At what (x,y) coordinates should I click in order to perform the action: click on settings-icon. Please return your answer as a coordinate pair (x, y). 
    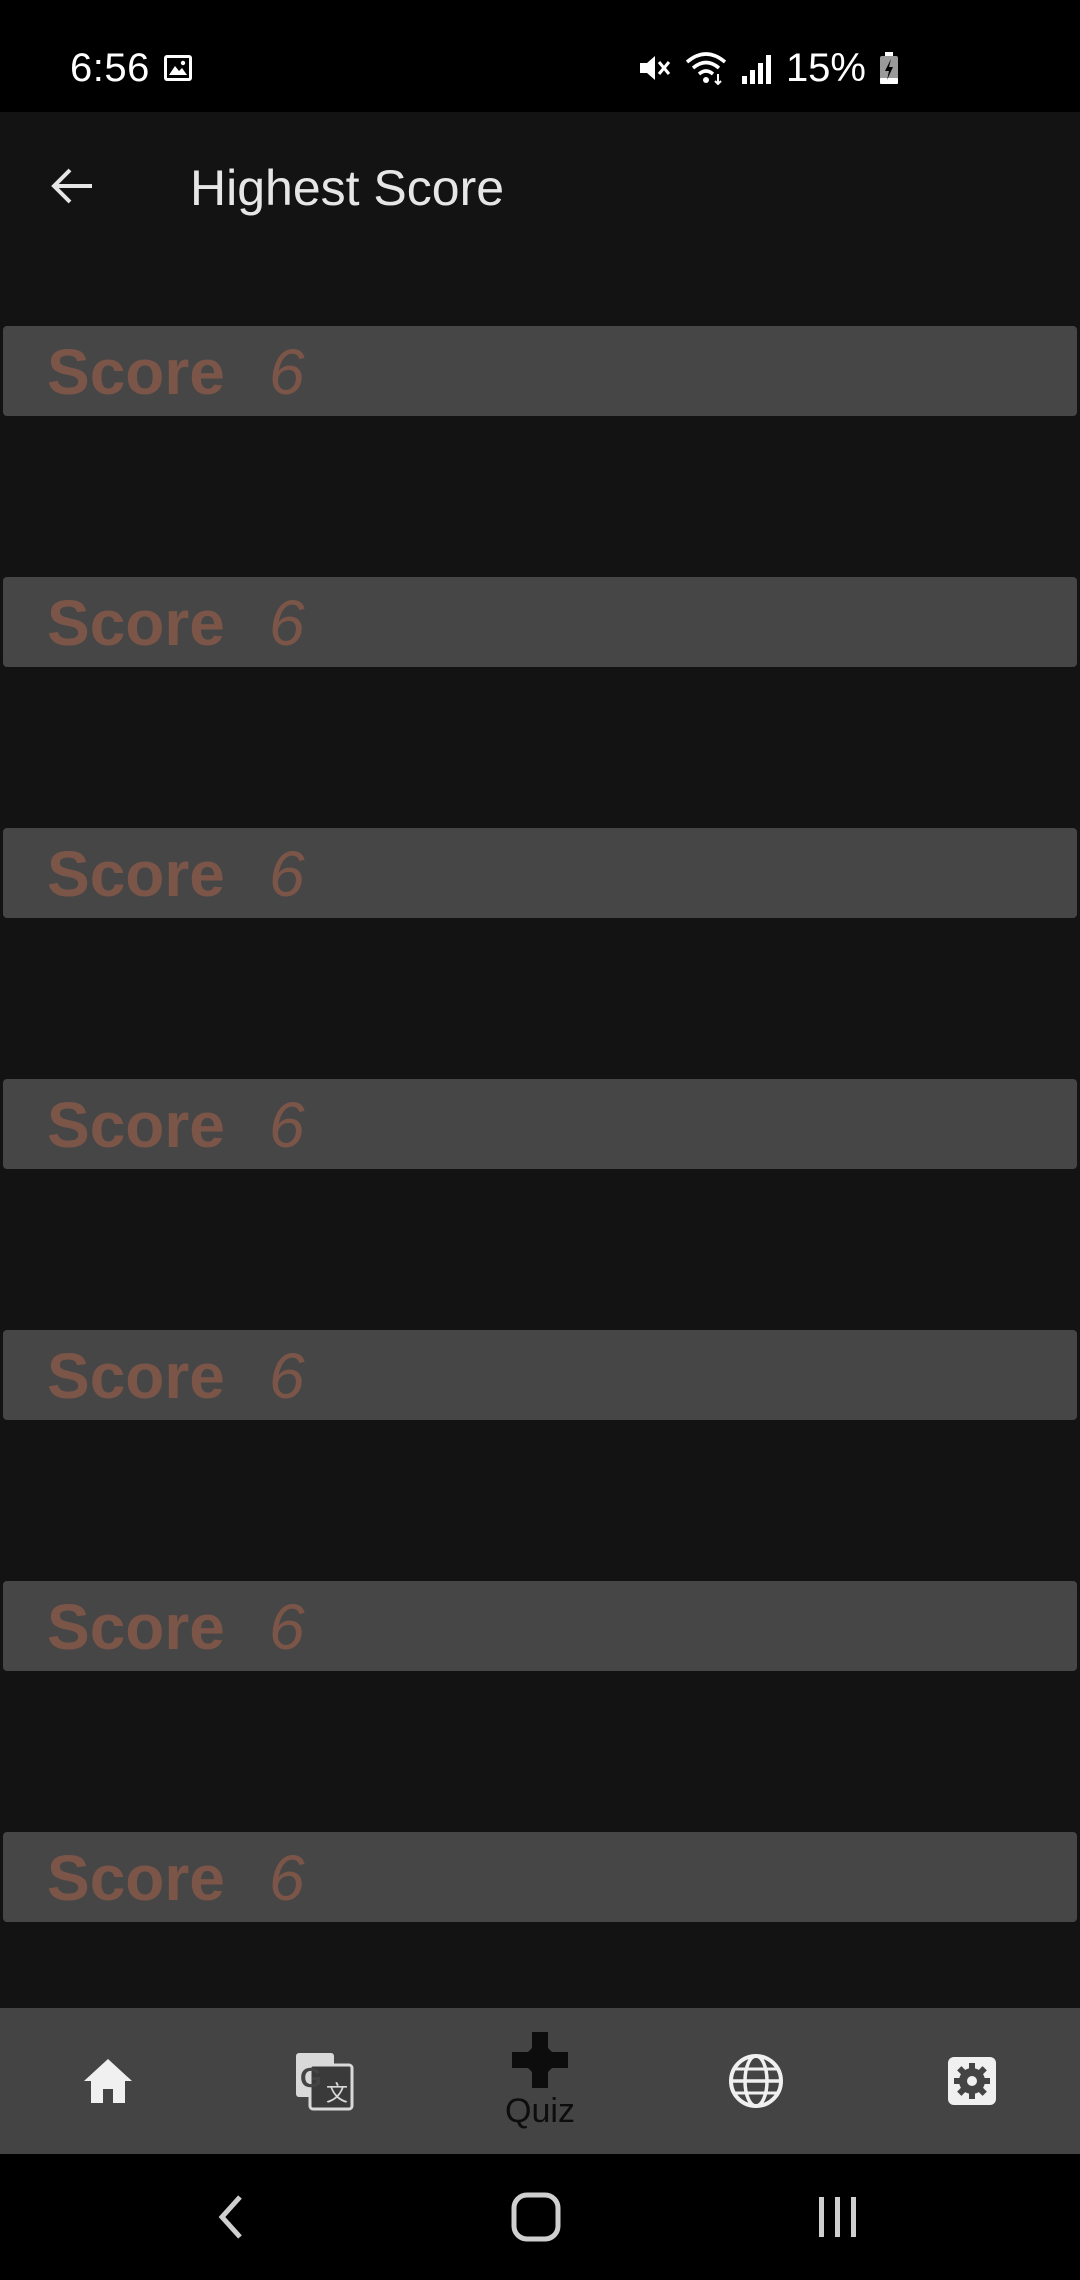
    Looking at the image, I should click on (972, 2081).